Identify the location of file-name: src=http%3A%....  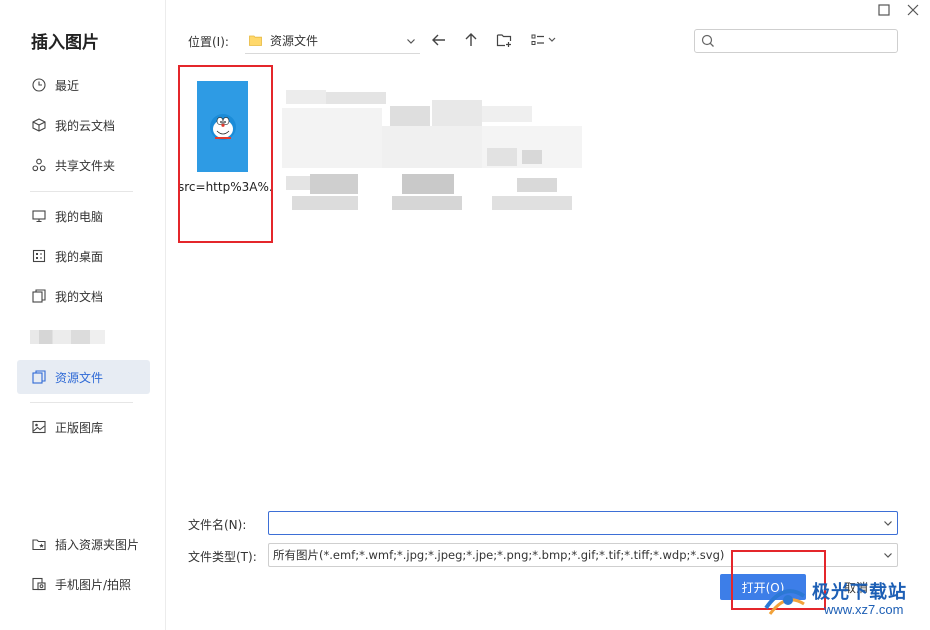
(225, 187).